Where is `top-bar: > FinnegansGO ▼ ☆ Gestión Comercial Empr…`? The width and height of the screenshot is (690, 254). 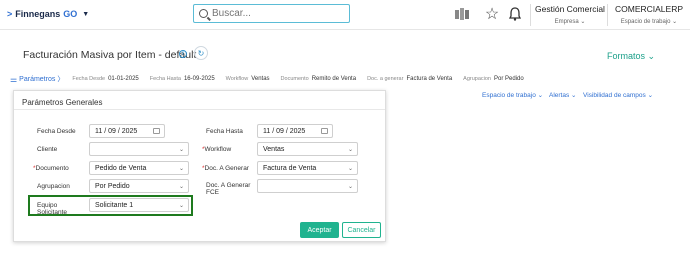
top-bar: > FinnegansGO ▼ ☆ Gestión Comercial Empr… is located at coordinates (345, 15).